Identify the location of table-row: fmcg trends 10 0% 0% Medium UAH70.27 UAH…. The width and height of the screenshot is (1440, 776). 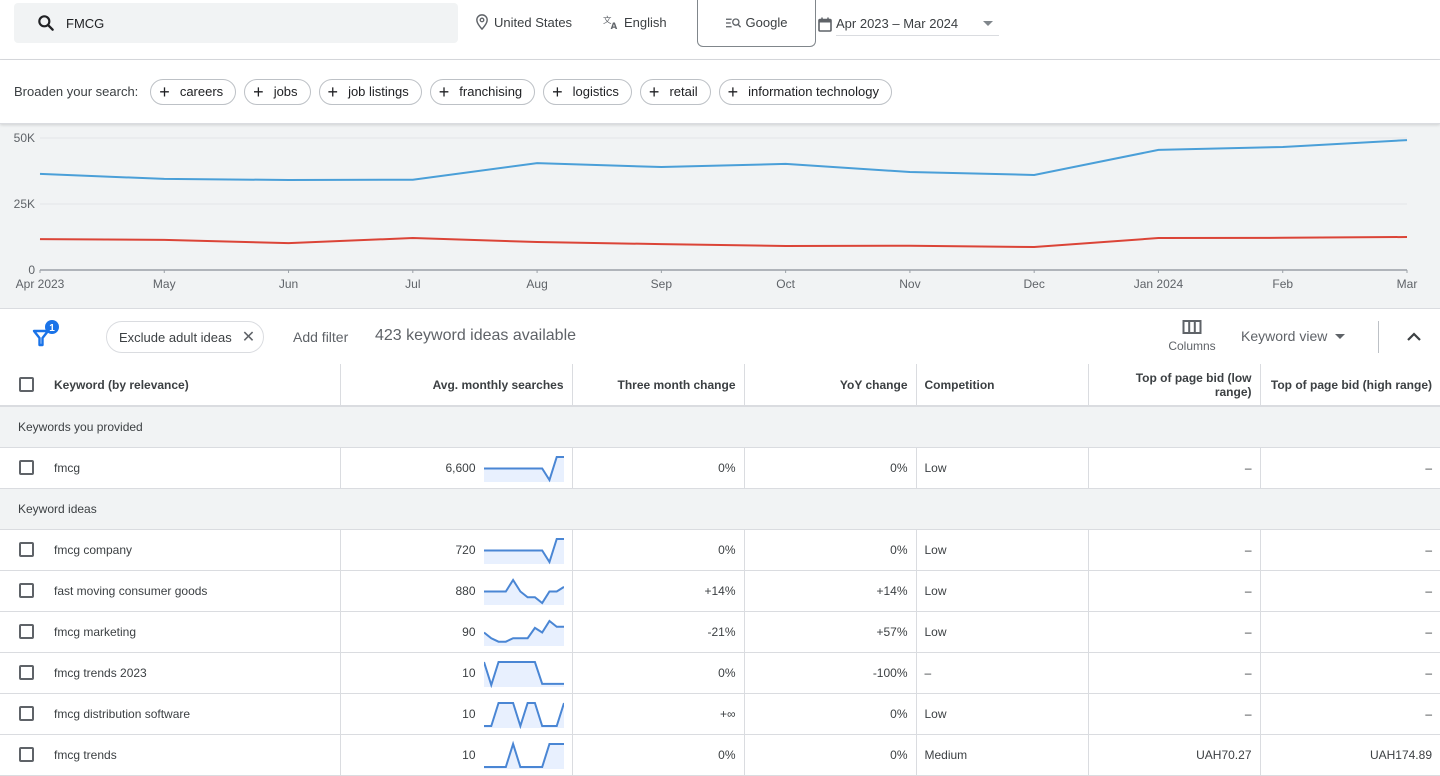
(720, 754).